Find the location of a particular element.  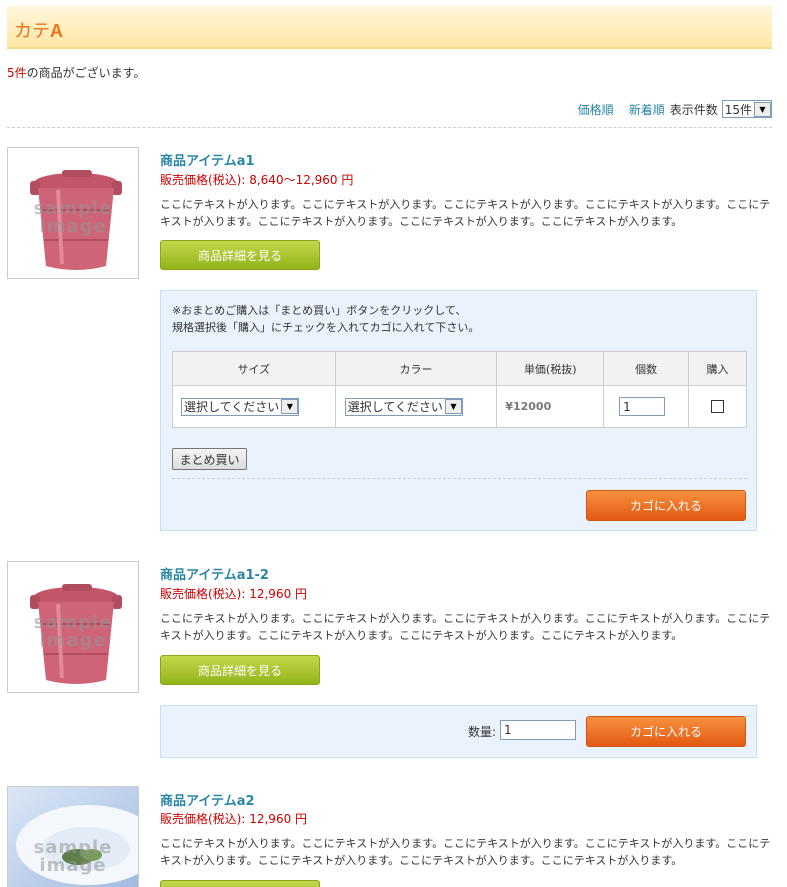

size-select: 選択してください ▼ is located at coordinates (240, 406).